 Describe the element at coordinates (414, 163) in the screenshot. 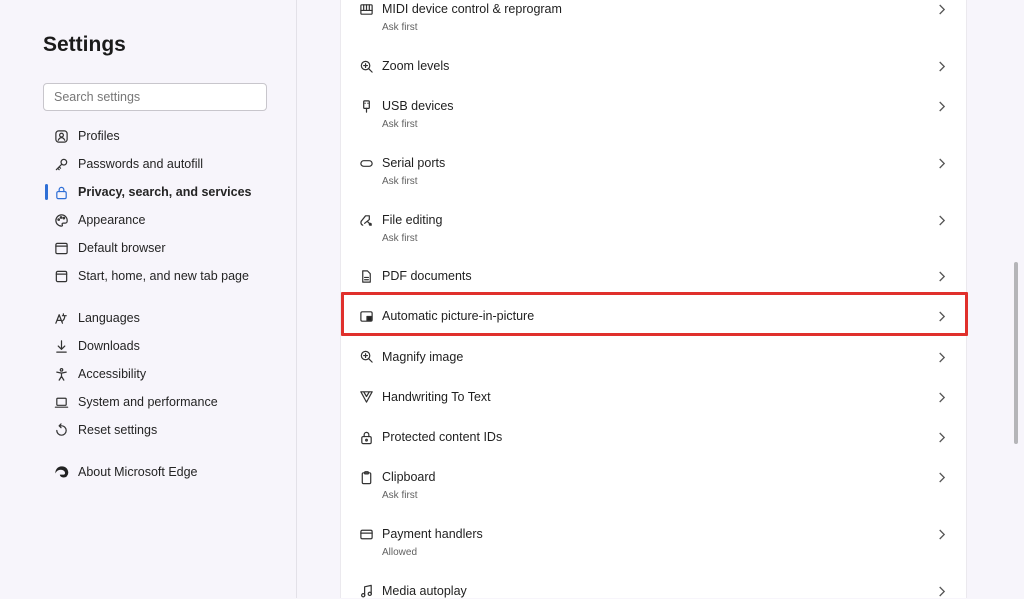

I see `permission-name: Serial ports` at that location.